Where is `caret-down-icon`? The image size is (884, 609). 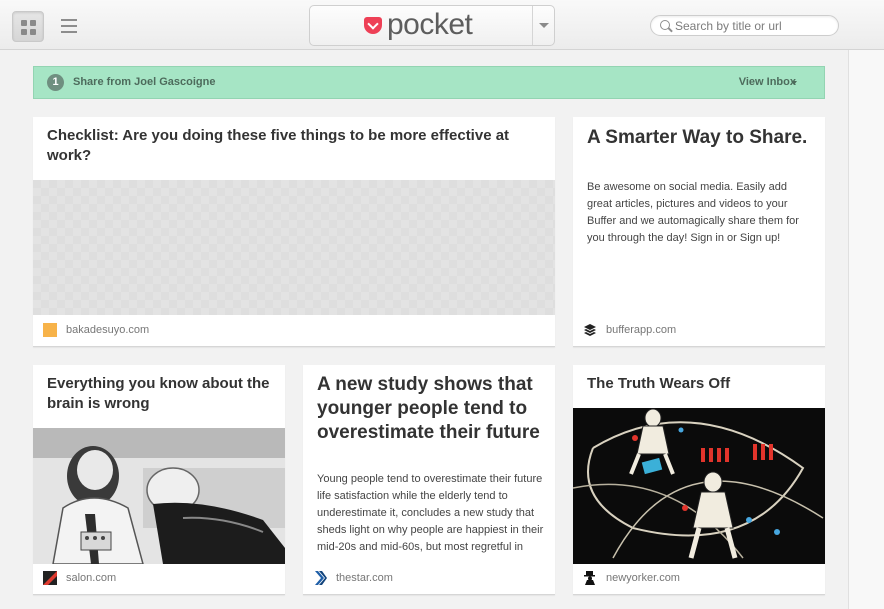 caret-down-icon is located at coordinates (794, 83).